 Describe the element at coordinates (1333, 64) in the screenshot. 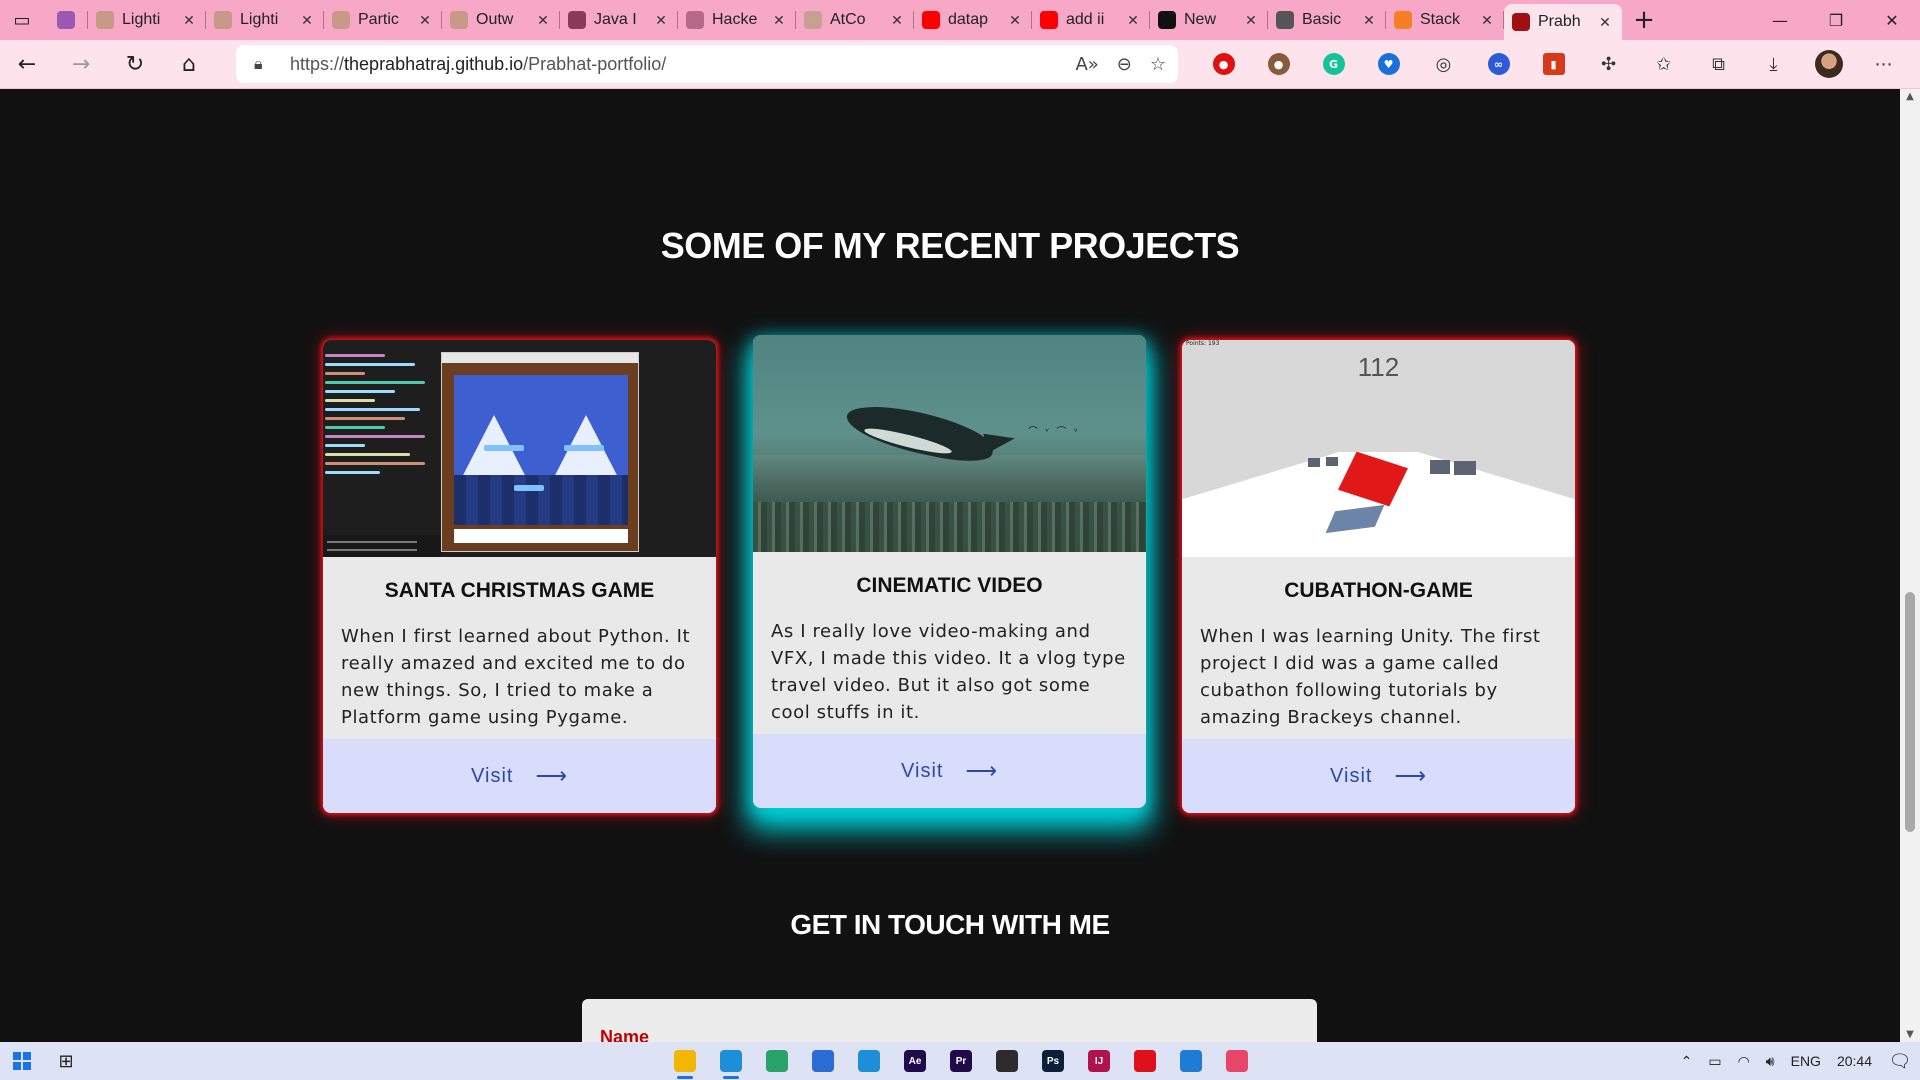

I see `grammarly-extension-icon: G` at that location.